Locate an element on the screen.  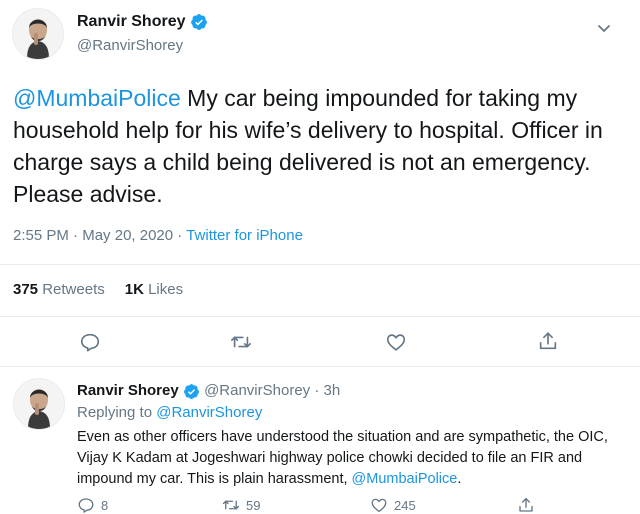
likes-stat: 1K Likes is located at coordinates (154, 289).